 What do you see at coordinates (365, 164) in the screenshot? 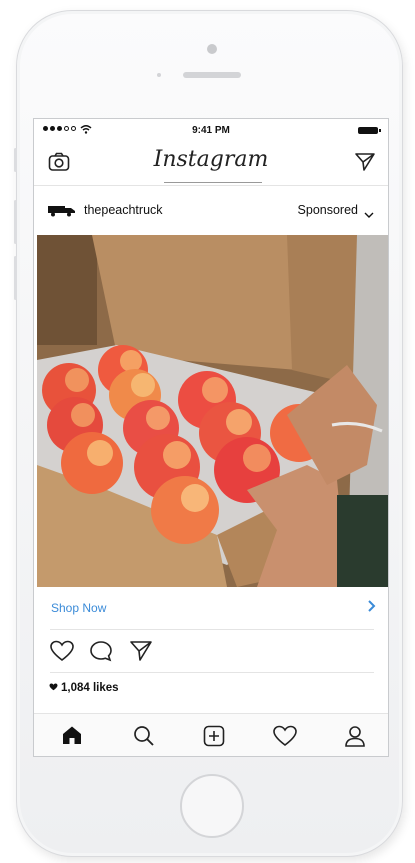
I see `direct-send-icon` at bounding box center [365, 164].